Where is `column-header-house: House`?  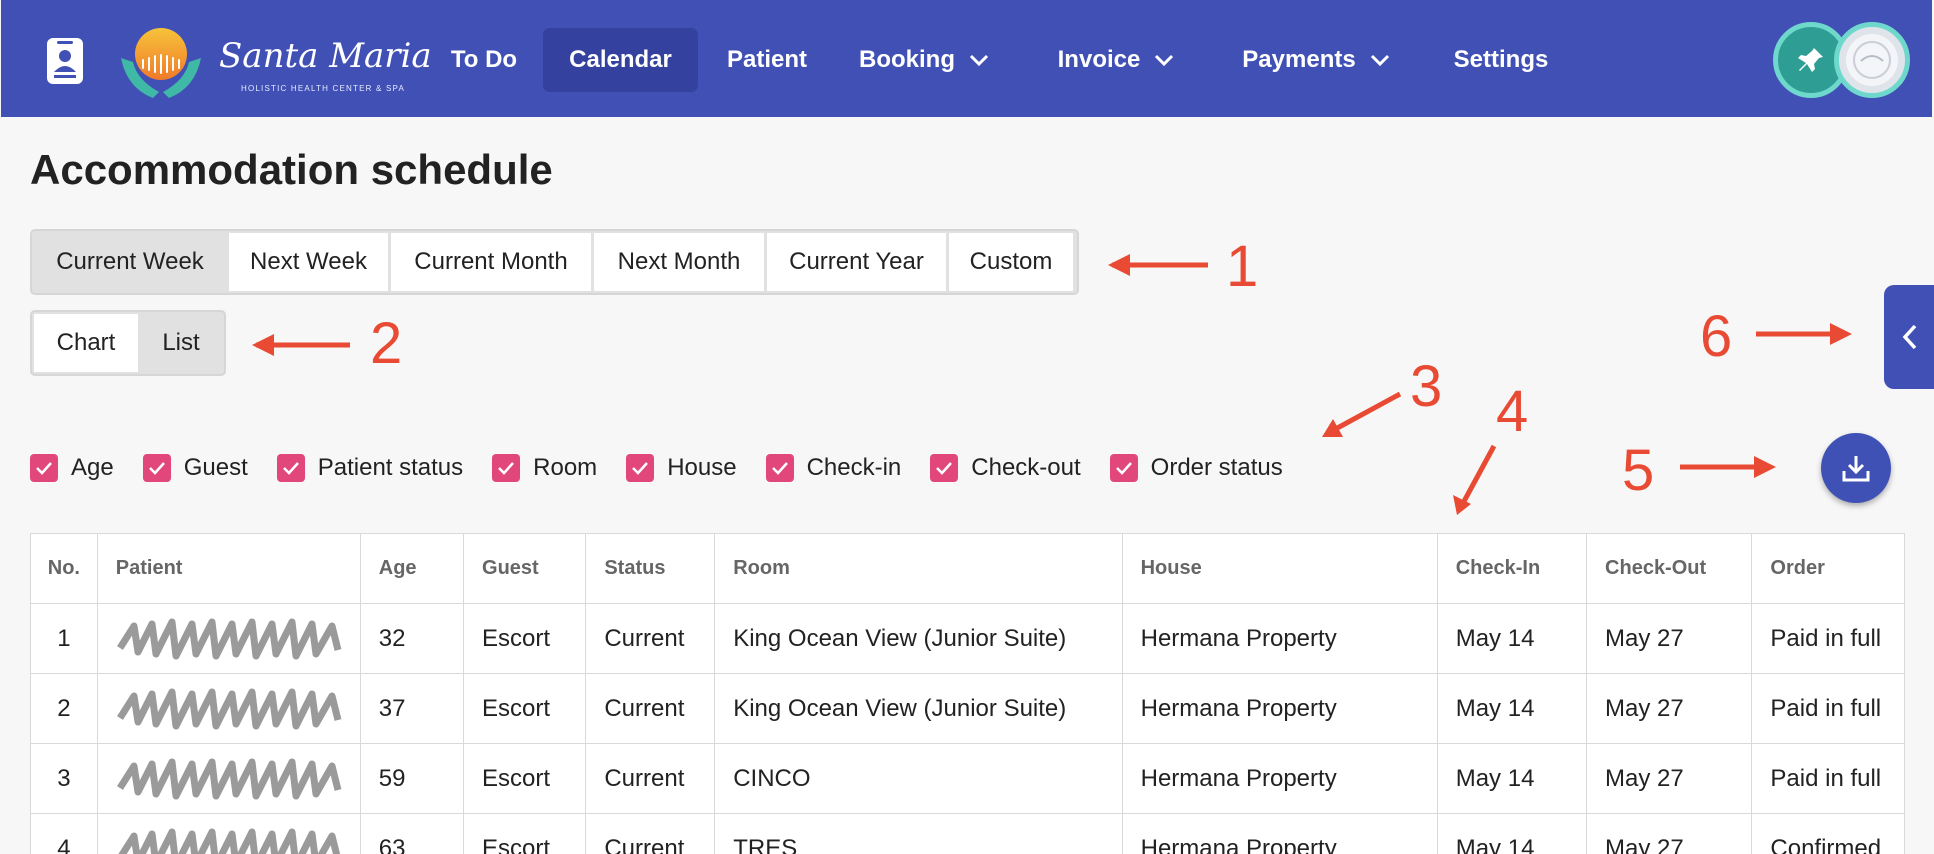
column-header-house: House is located at coordinates (1279, 568).